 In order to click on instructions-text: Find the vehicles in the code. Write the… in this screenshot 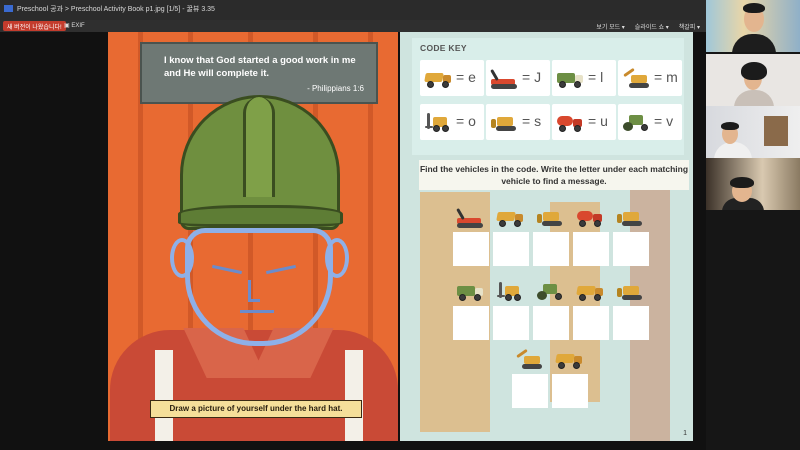, I will do `click(554, 175)`.